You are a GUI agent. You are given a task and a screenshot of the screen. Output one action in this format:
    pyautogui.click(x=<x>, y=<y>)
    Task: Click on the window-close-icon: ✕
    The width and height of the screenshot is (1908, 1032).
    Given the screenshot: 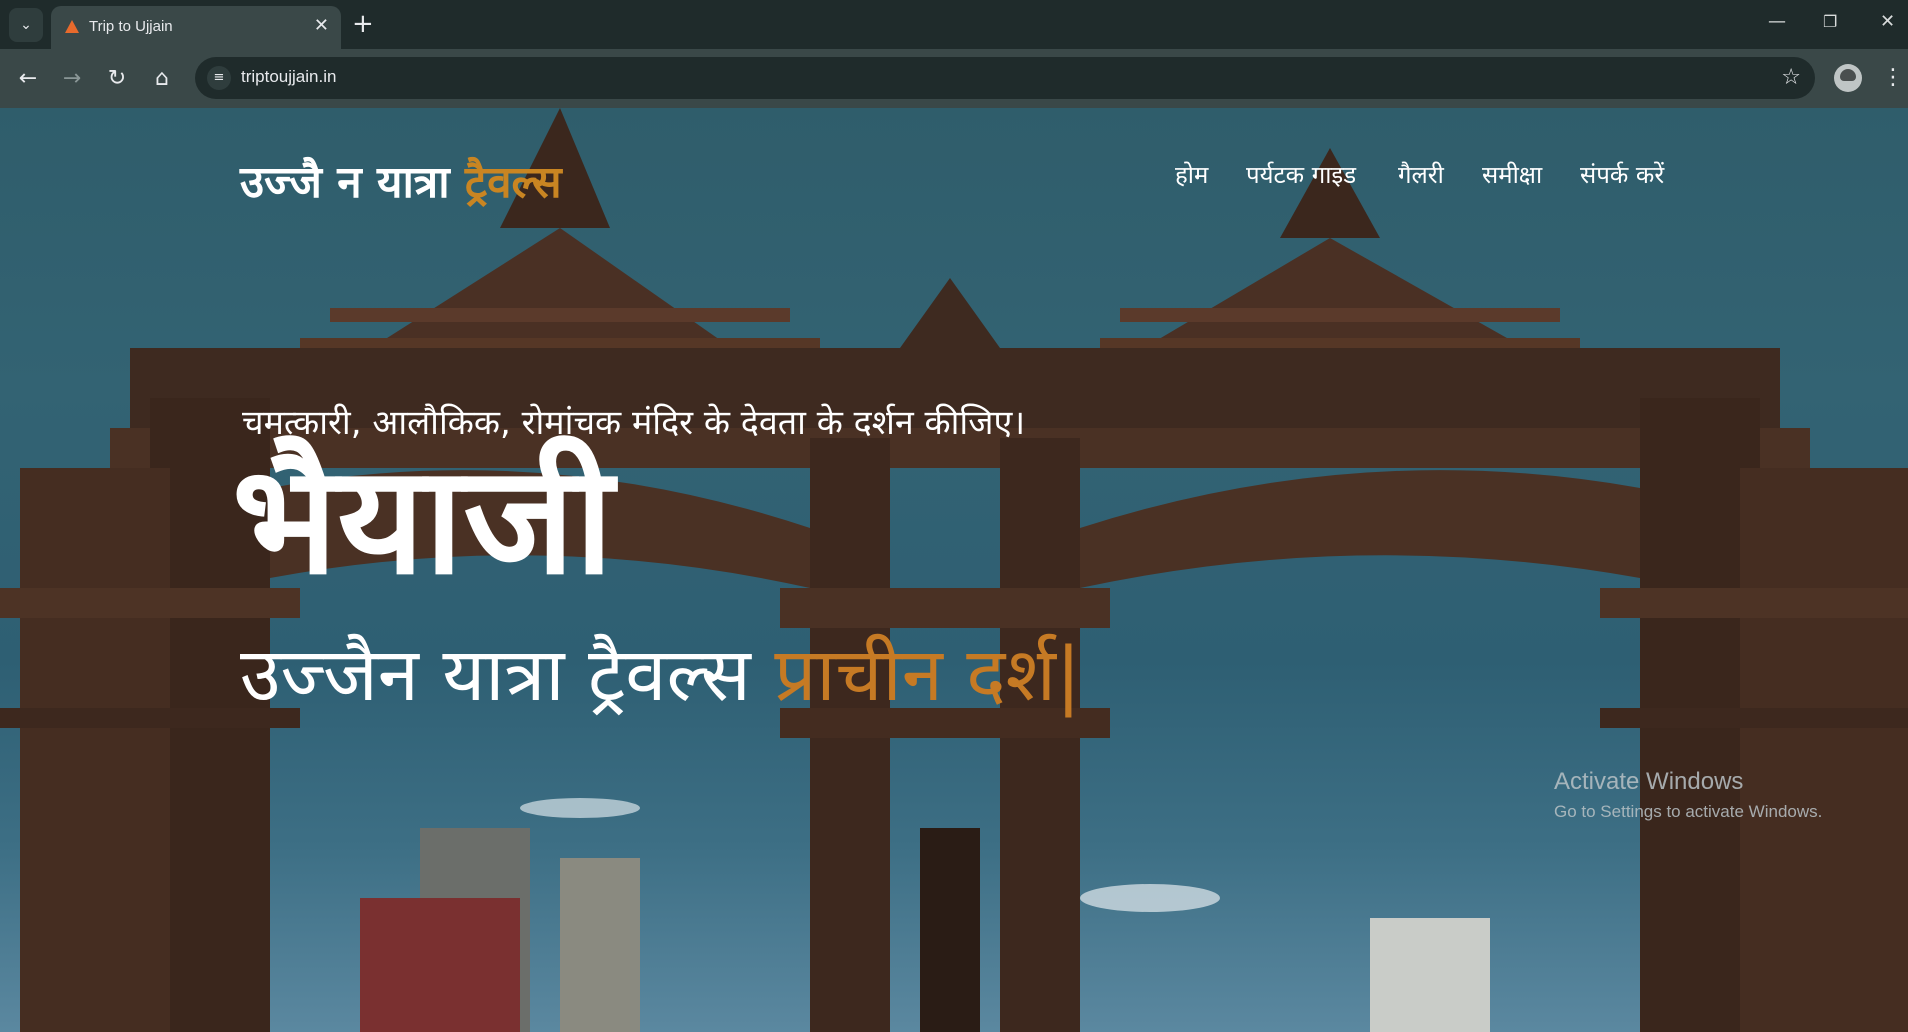 What is the action you would take?
    pyautogui.click(x=1887, y=22)
    